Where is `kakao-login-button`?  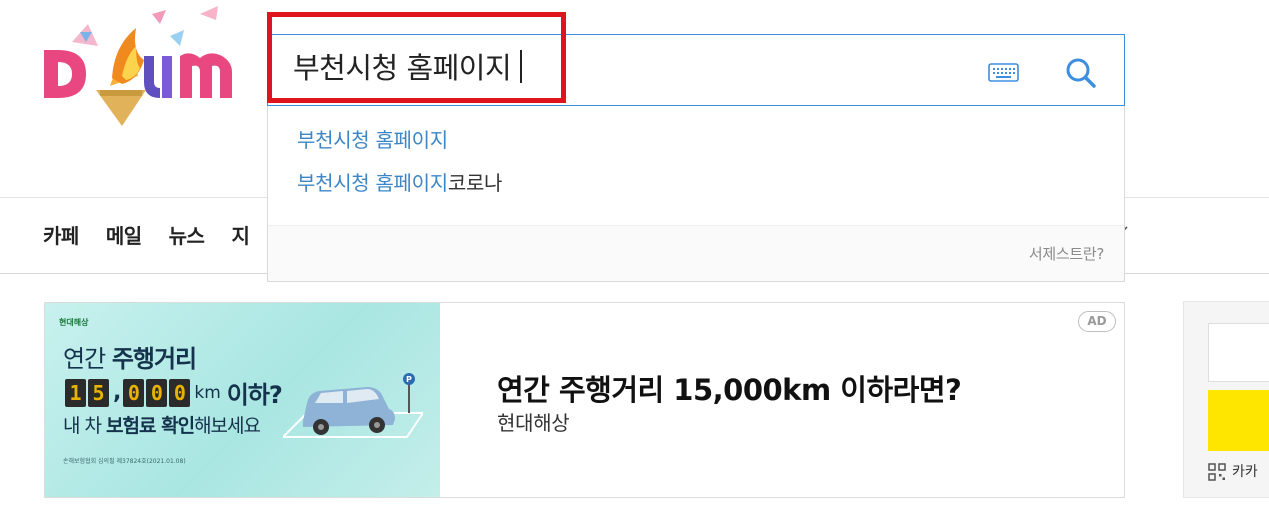 kakao-login-button is located at coordinates (1238, 420).